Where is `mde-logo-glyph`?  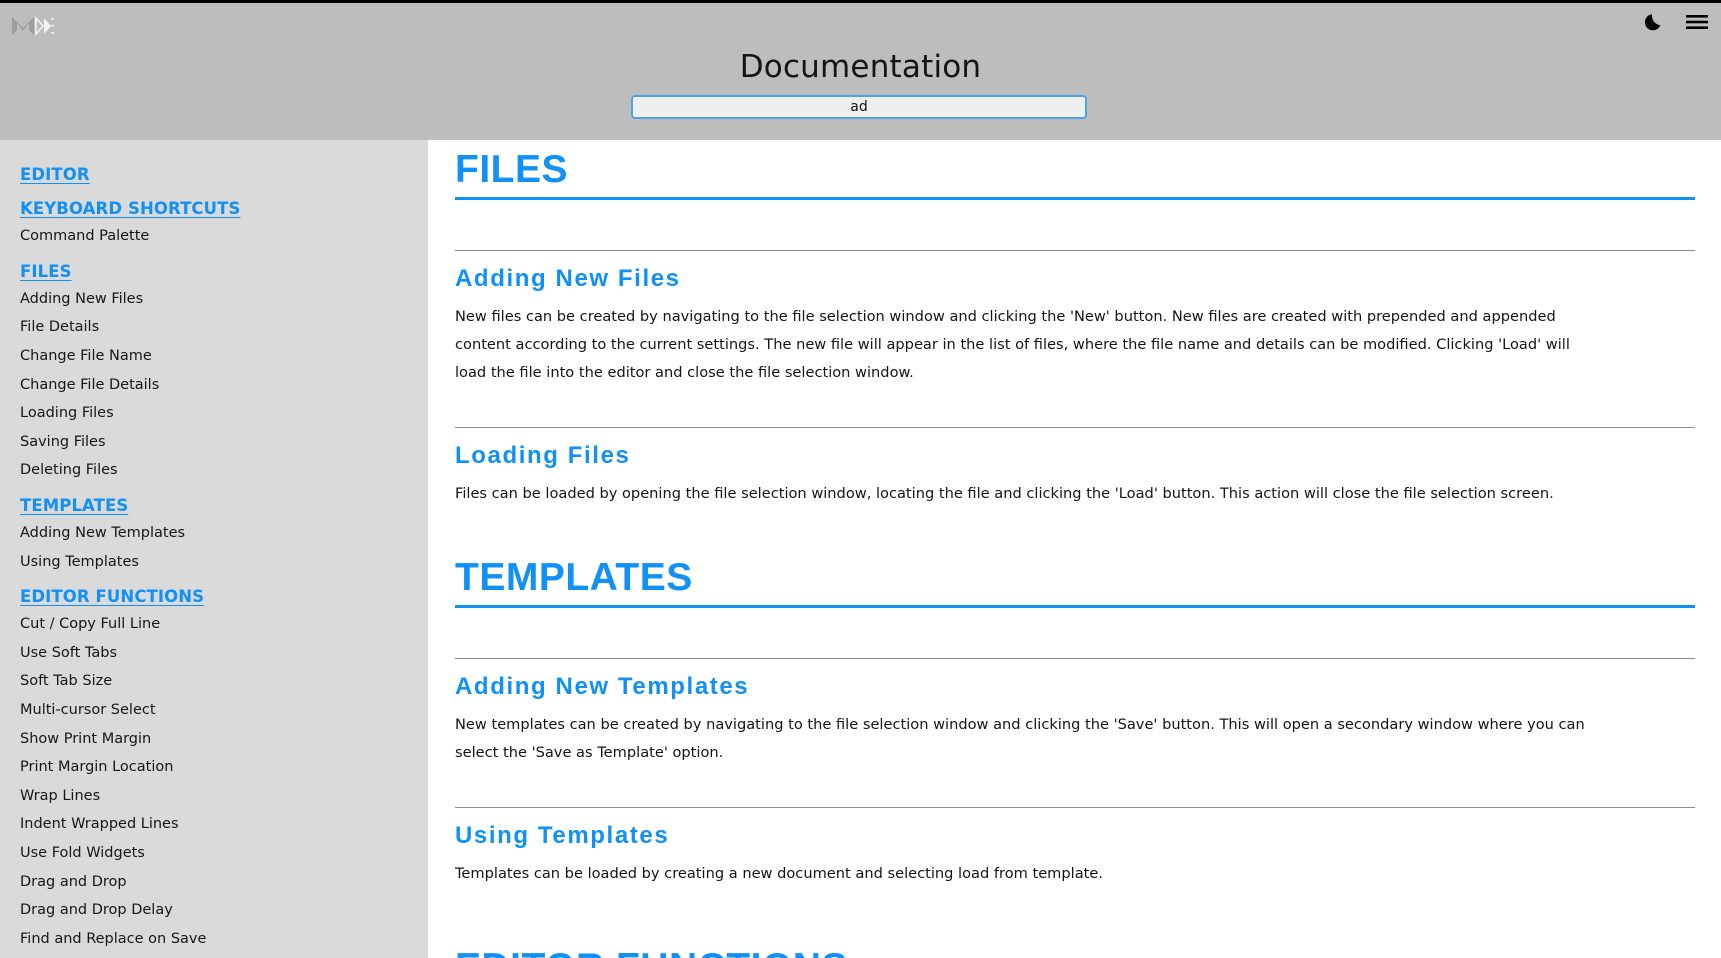 mde-logo-glyph is located at coordinates (33, 26).